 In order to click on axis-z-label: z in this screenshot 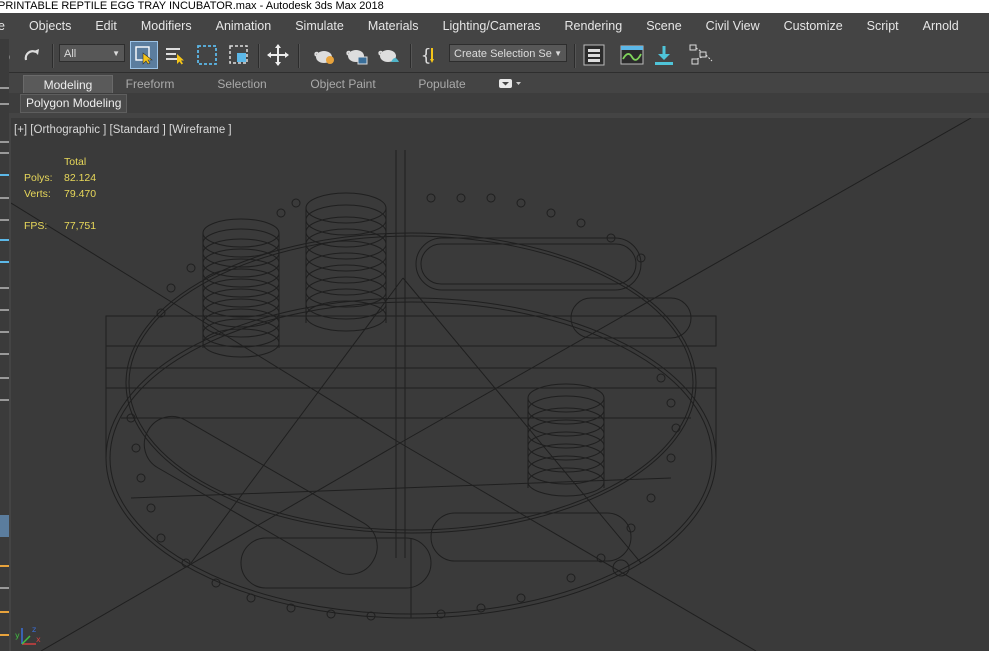, I will do `click(34, 629)`.